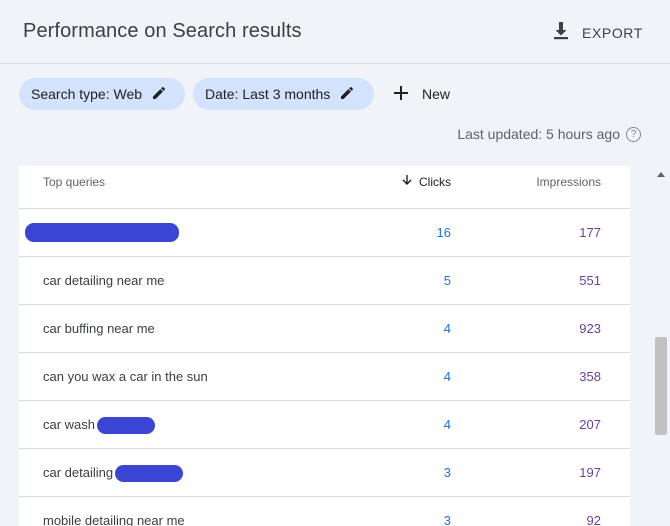  I want to click on search-type-filter-chip: Search type: Web, so click(102, 94).